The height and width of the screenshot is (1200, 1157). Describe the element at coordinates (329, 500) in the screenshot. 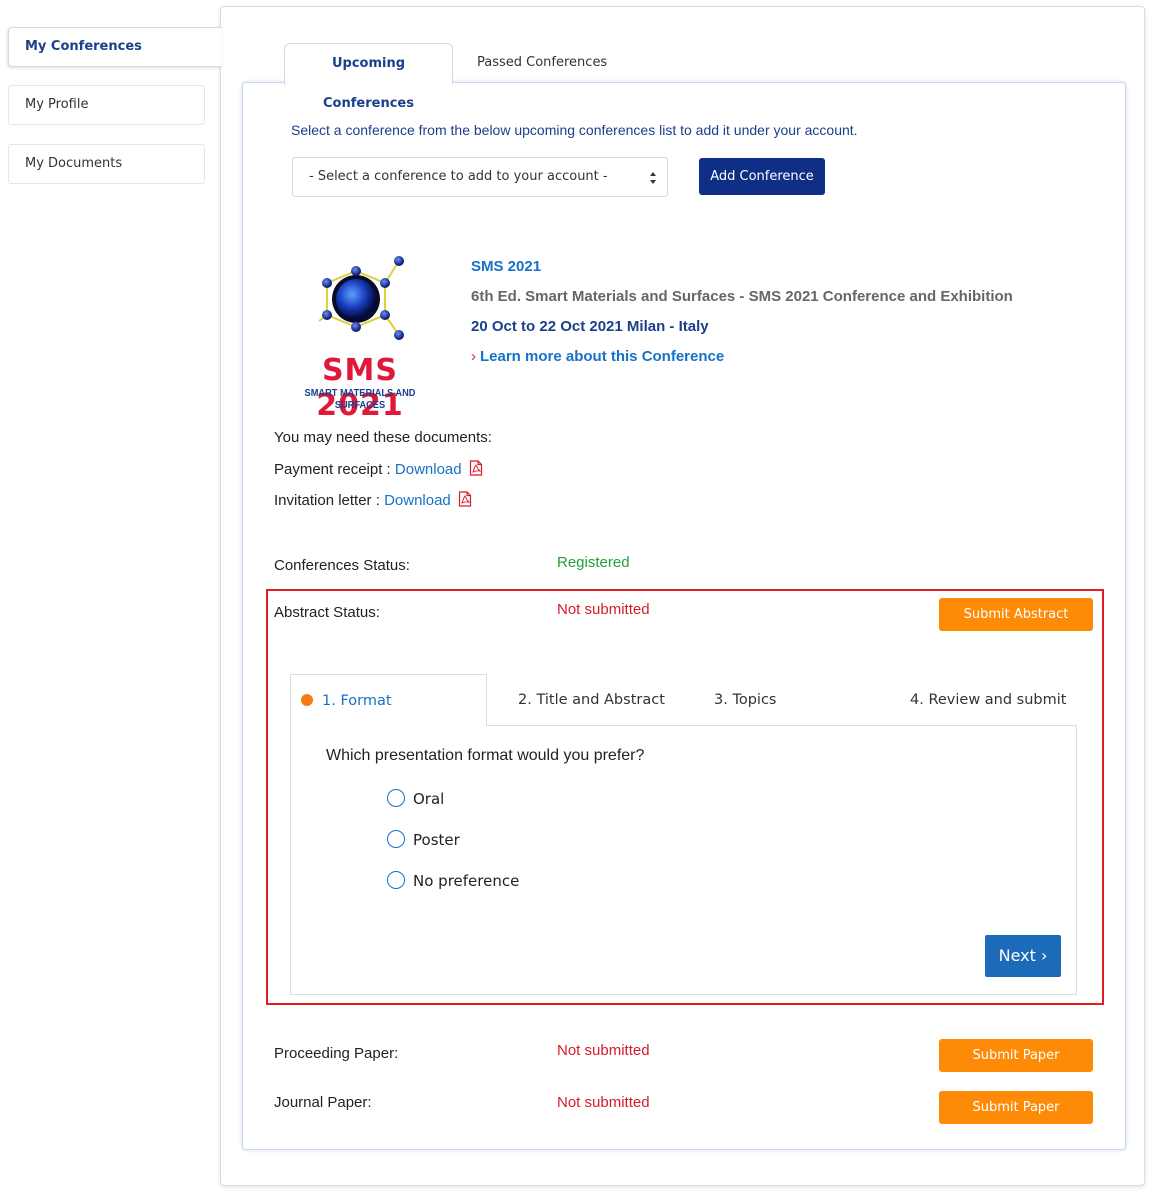

I see `invitation-letter-label: Invitation letter :` at that location.